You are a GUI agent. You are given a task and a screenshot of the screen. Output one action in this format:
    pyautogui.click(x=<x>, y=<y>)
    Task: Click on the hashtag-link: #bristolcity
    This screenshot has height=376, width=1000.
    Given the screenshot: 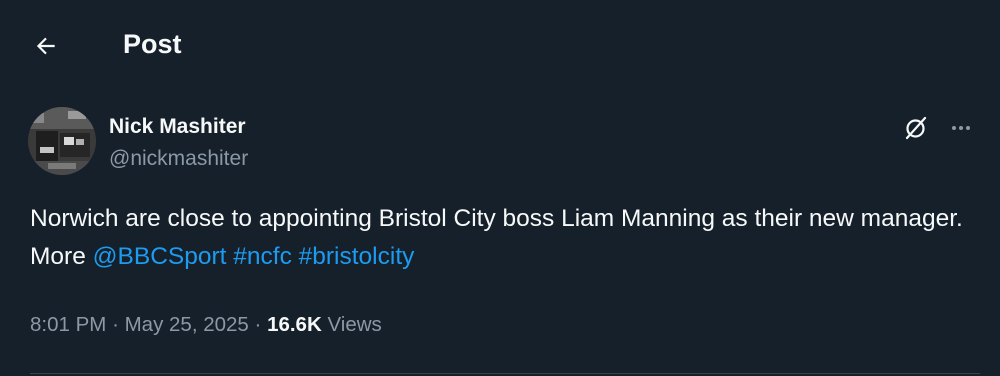 What is the action you would take?
    pyautogui.click(x=357, y=256)
    